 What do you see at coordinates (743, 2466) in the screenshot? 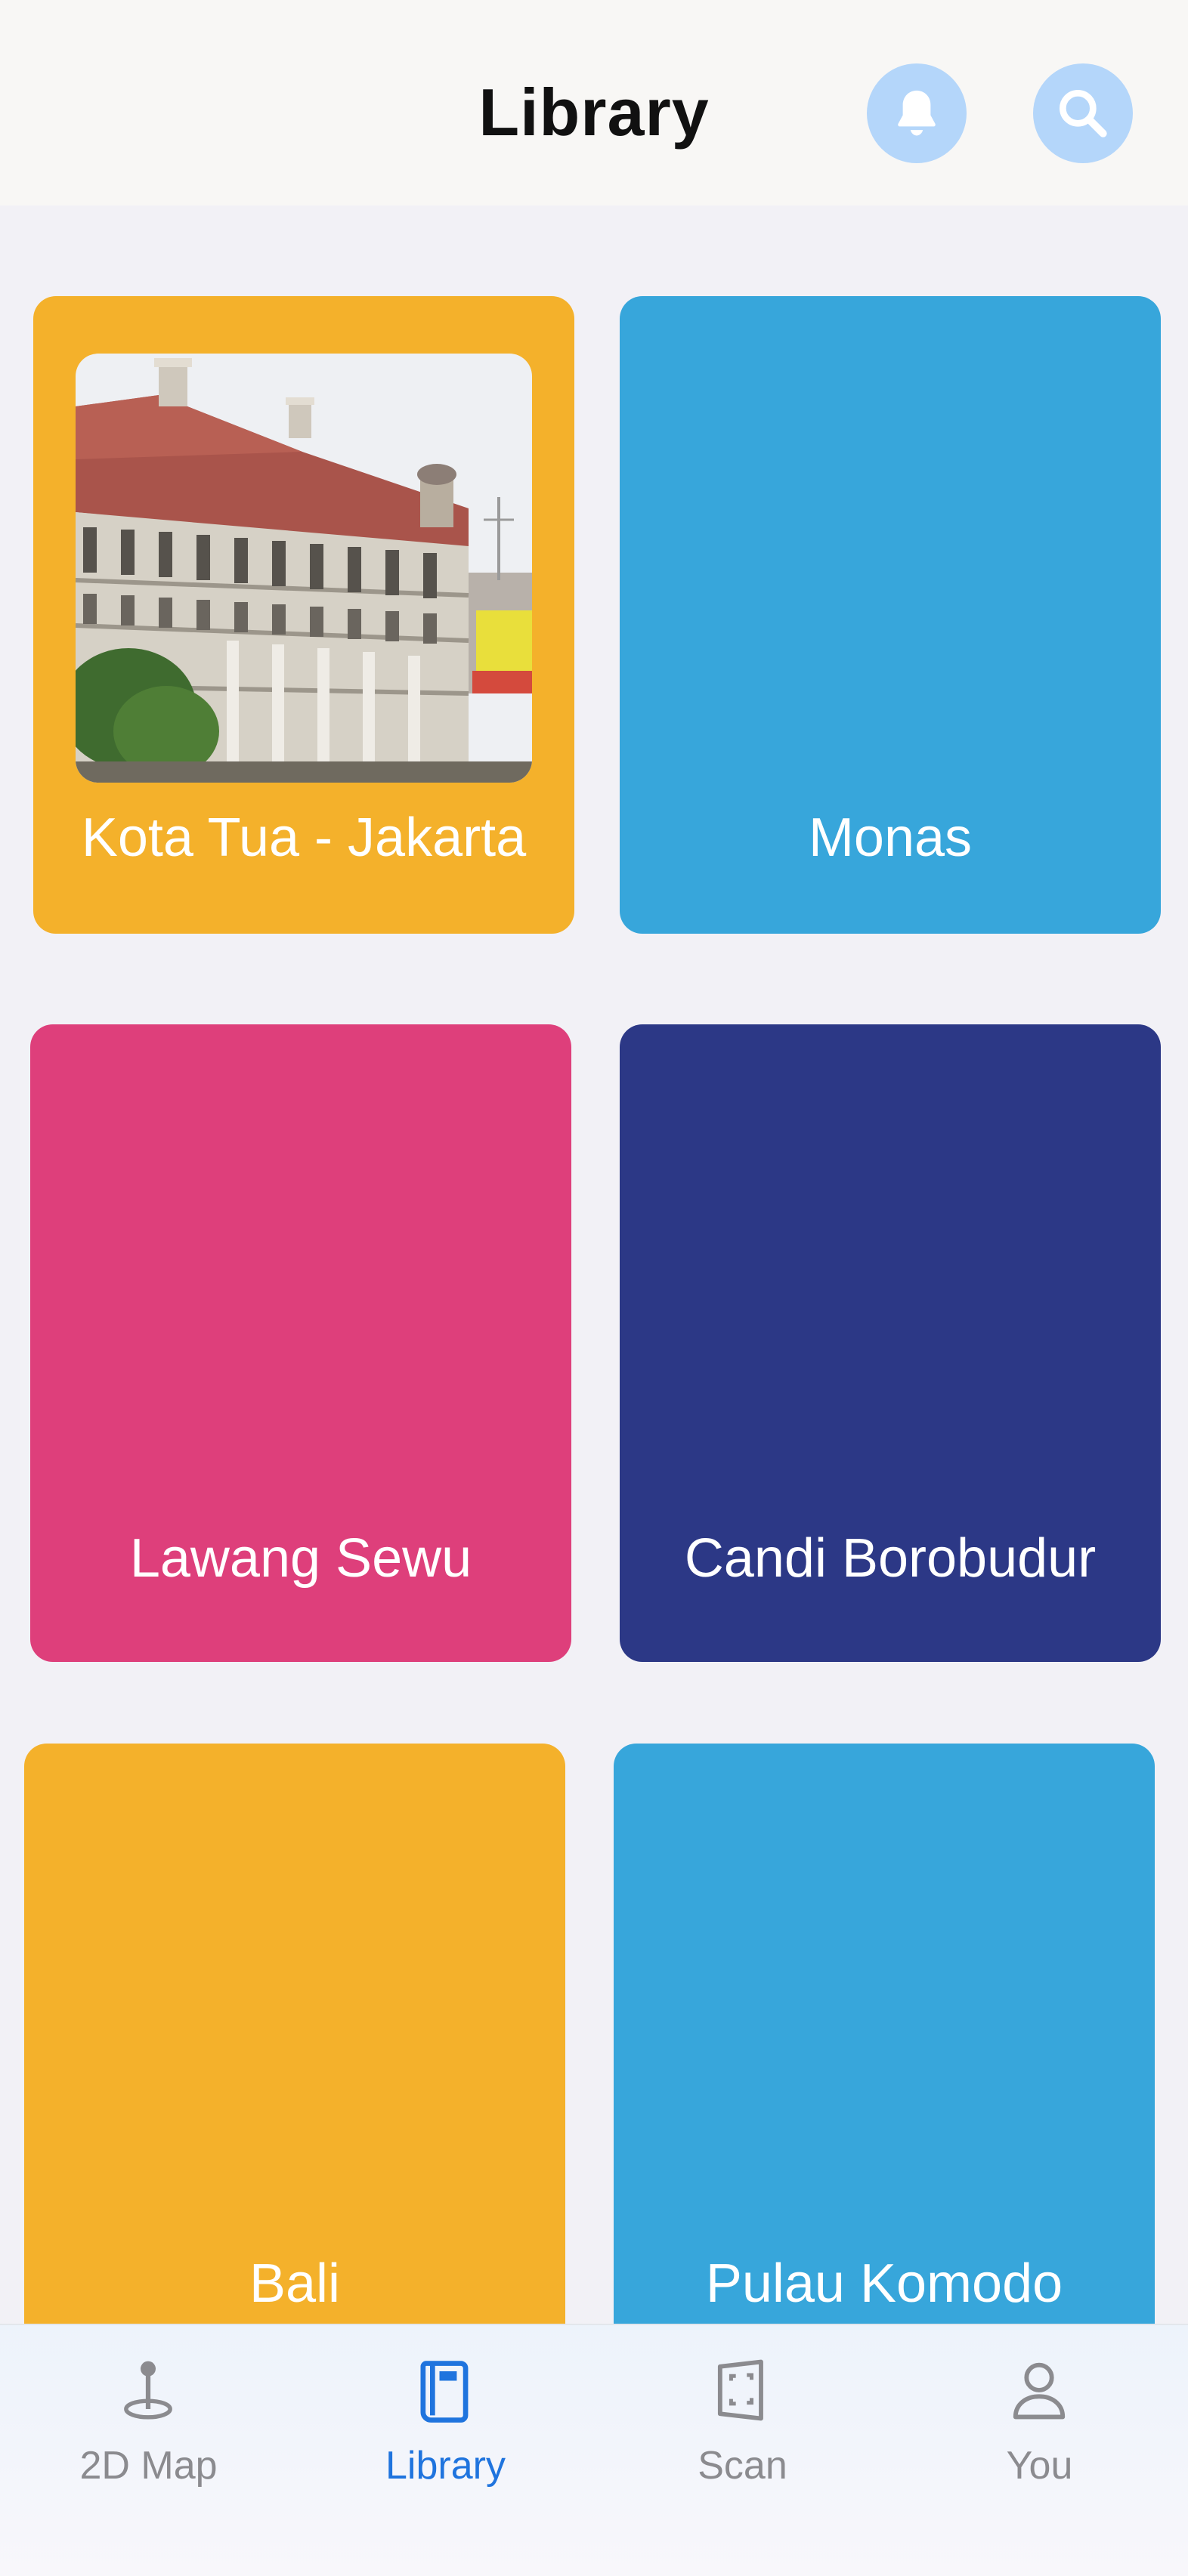
I see `tab-label: Scan` at bounding box center [743, 2466].